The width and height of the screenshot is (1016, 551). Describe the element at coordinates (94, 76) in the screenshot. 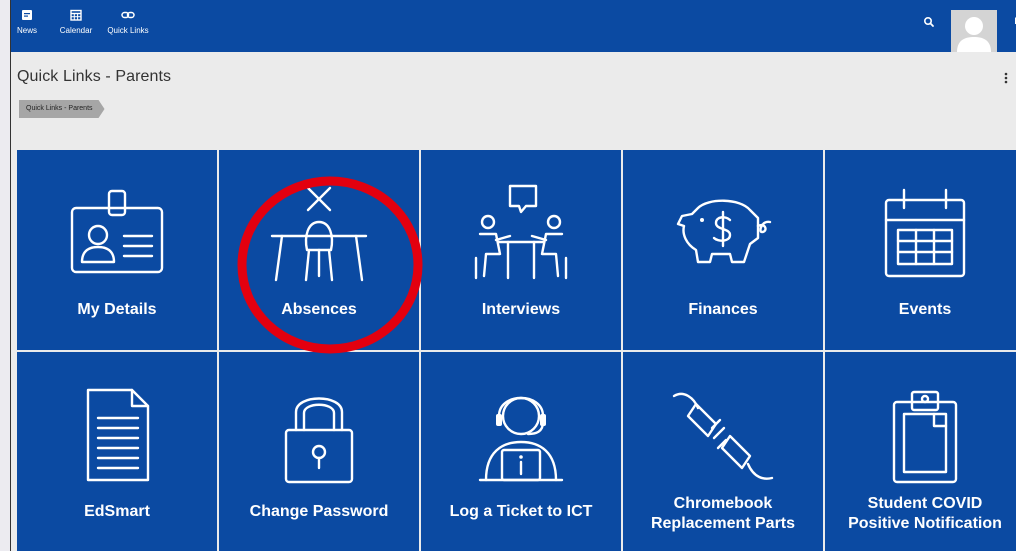

I see `page-title: Quick Links - Parents` at that location.